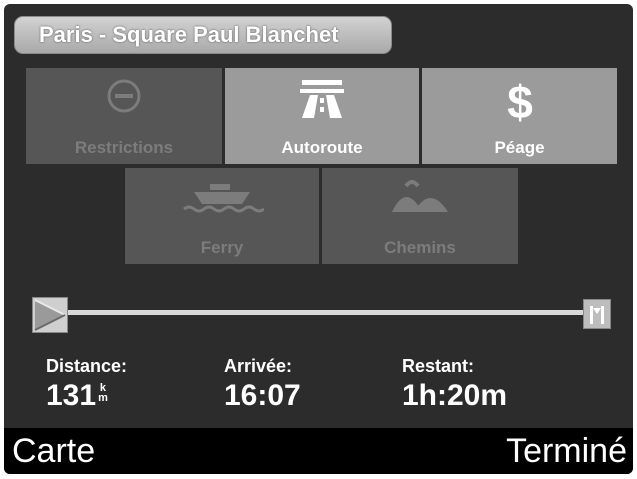  I want to click on termine-softkey: Terminé, so click(566, 451).